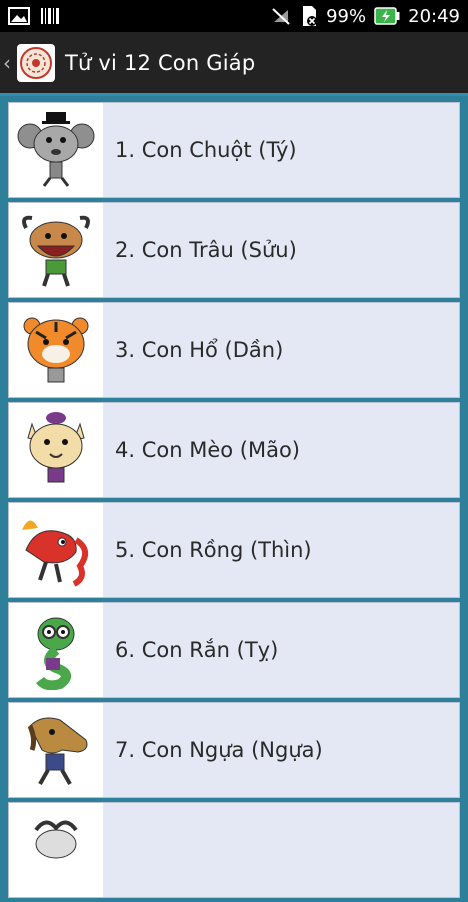 This screenshot has height=902, width=468. What do you see at coordinates (9, 63) in the screenshot?
I see `chevron-left-icon: ‹` at bounding box center [9, 63].